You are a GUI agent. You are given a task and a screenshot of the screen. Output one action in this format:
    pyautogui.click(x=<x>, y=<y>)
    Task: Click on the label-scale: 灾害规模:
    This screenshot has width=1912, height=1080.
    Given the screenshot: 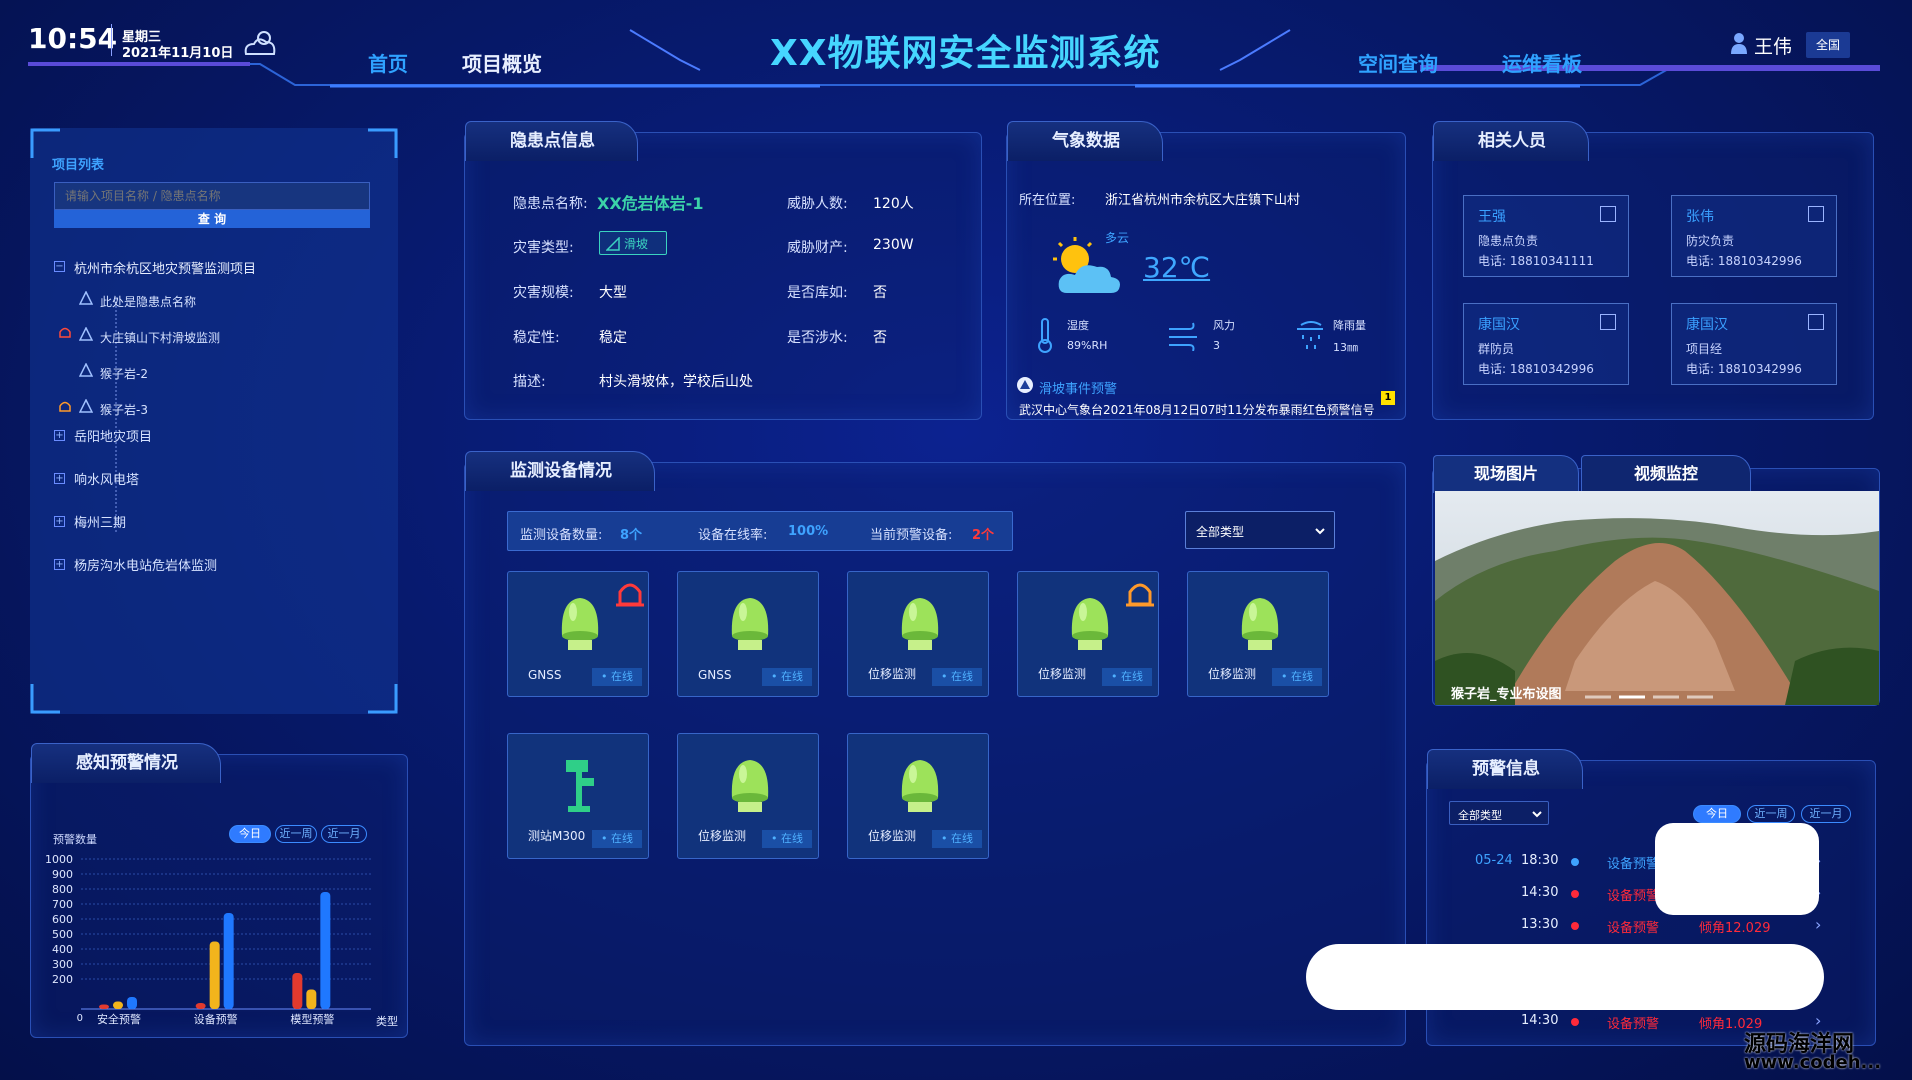 What is the action you would take?
    pyautogui.click(x=543, y=293)
    